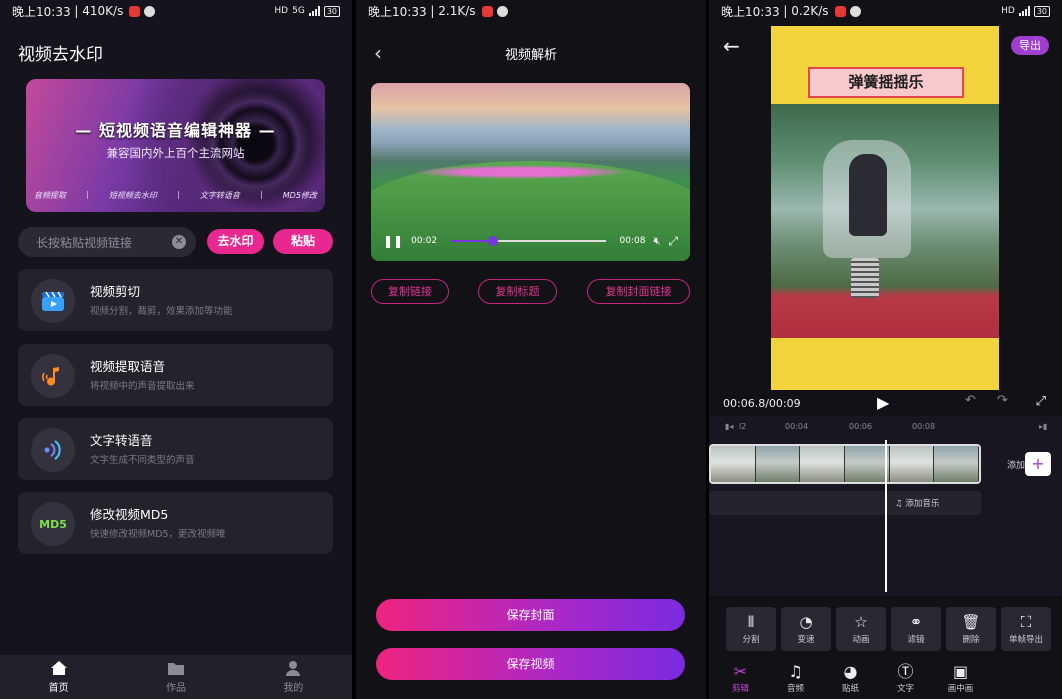 This screenshot has height=699, width=1062. What do you see at coordinates (729, 426) in the screenshot?
I see `ruler-start-icon: ▮◂` at bounding box center [729, 426].